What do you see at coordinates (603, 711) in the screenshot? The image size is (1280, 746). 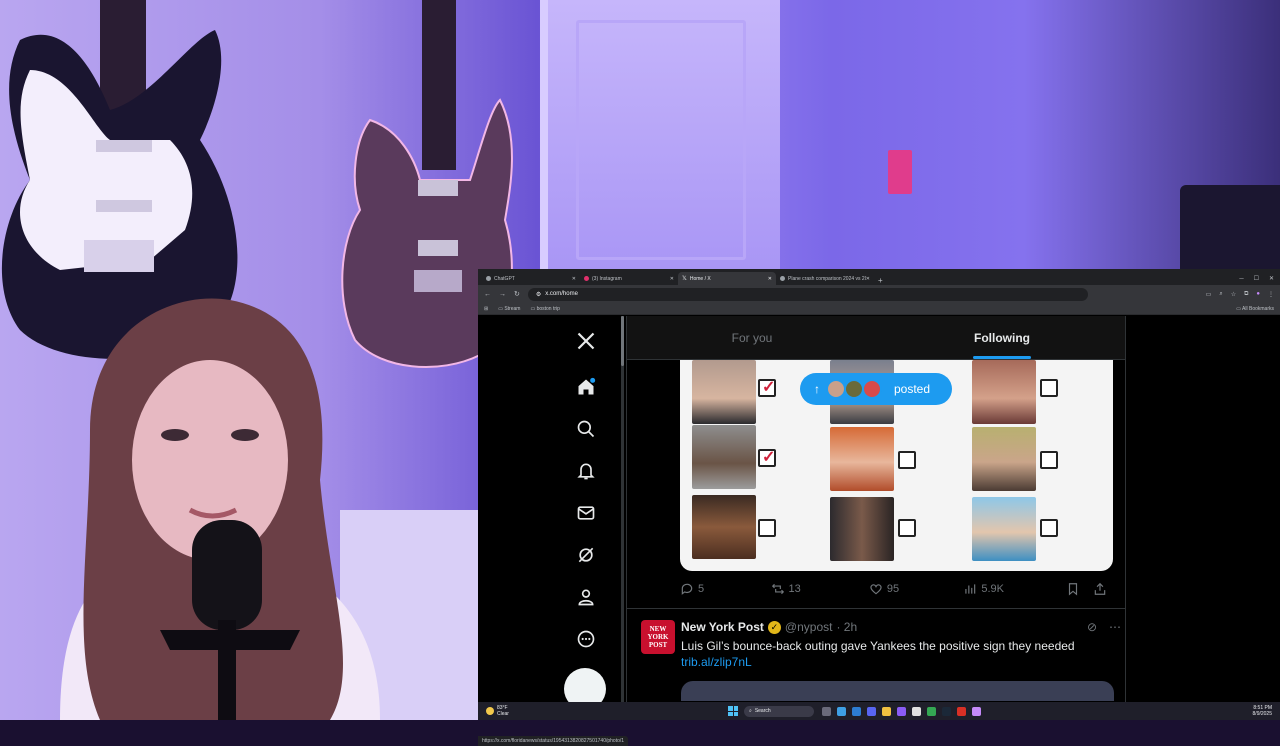 I see `weather-widget: 83°F Clear` at bounding box center [603, 711].